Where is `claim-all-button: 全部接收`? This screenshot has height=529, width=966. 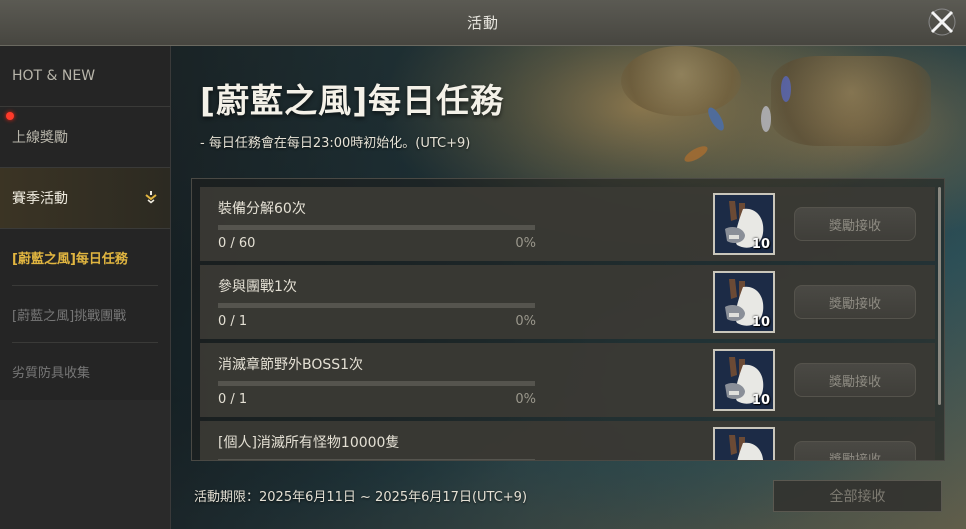
claim-all-button: 全部接收 is located at coordinates (857, 496).